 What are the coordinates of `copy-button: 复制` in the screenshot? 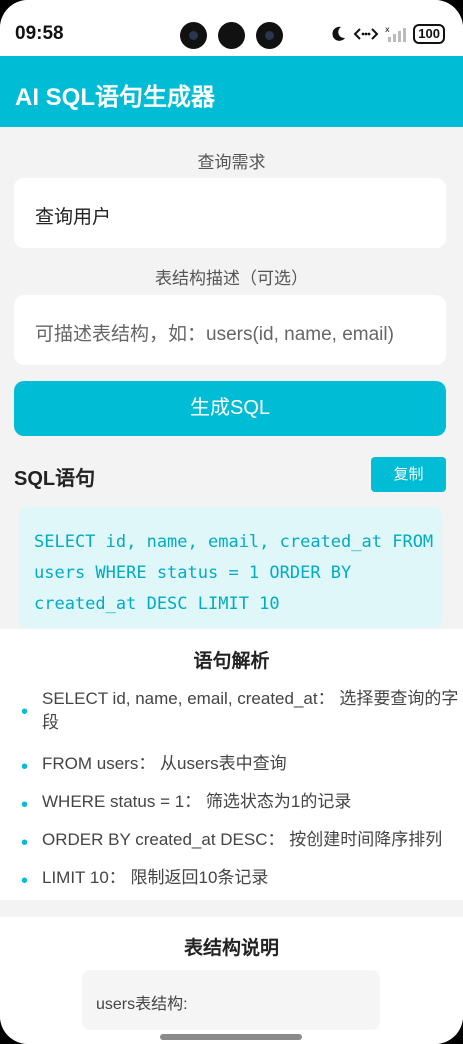 It's located at (408, 474).